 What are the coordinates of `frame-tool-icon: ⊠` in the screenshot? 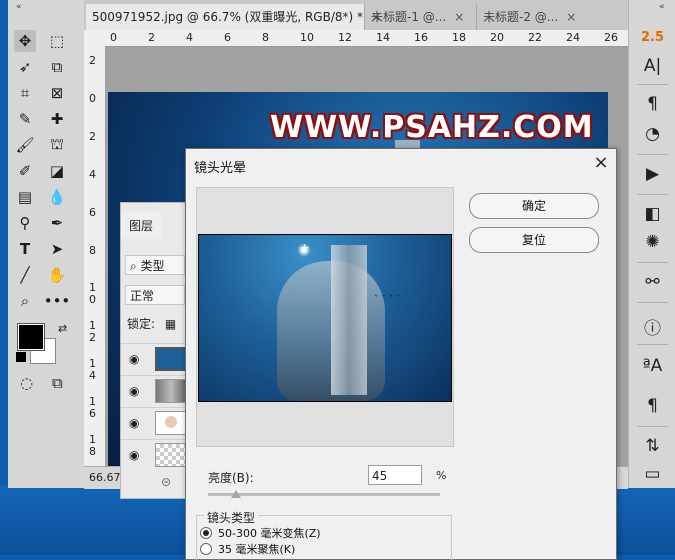 It's located at (57, 93).